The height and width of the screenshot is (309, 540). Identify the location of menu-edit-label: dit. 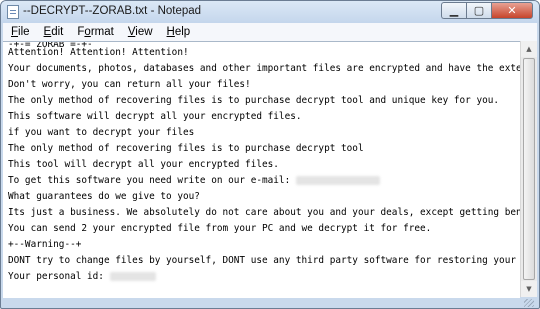
(57, 32).